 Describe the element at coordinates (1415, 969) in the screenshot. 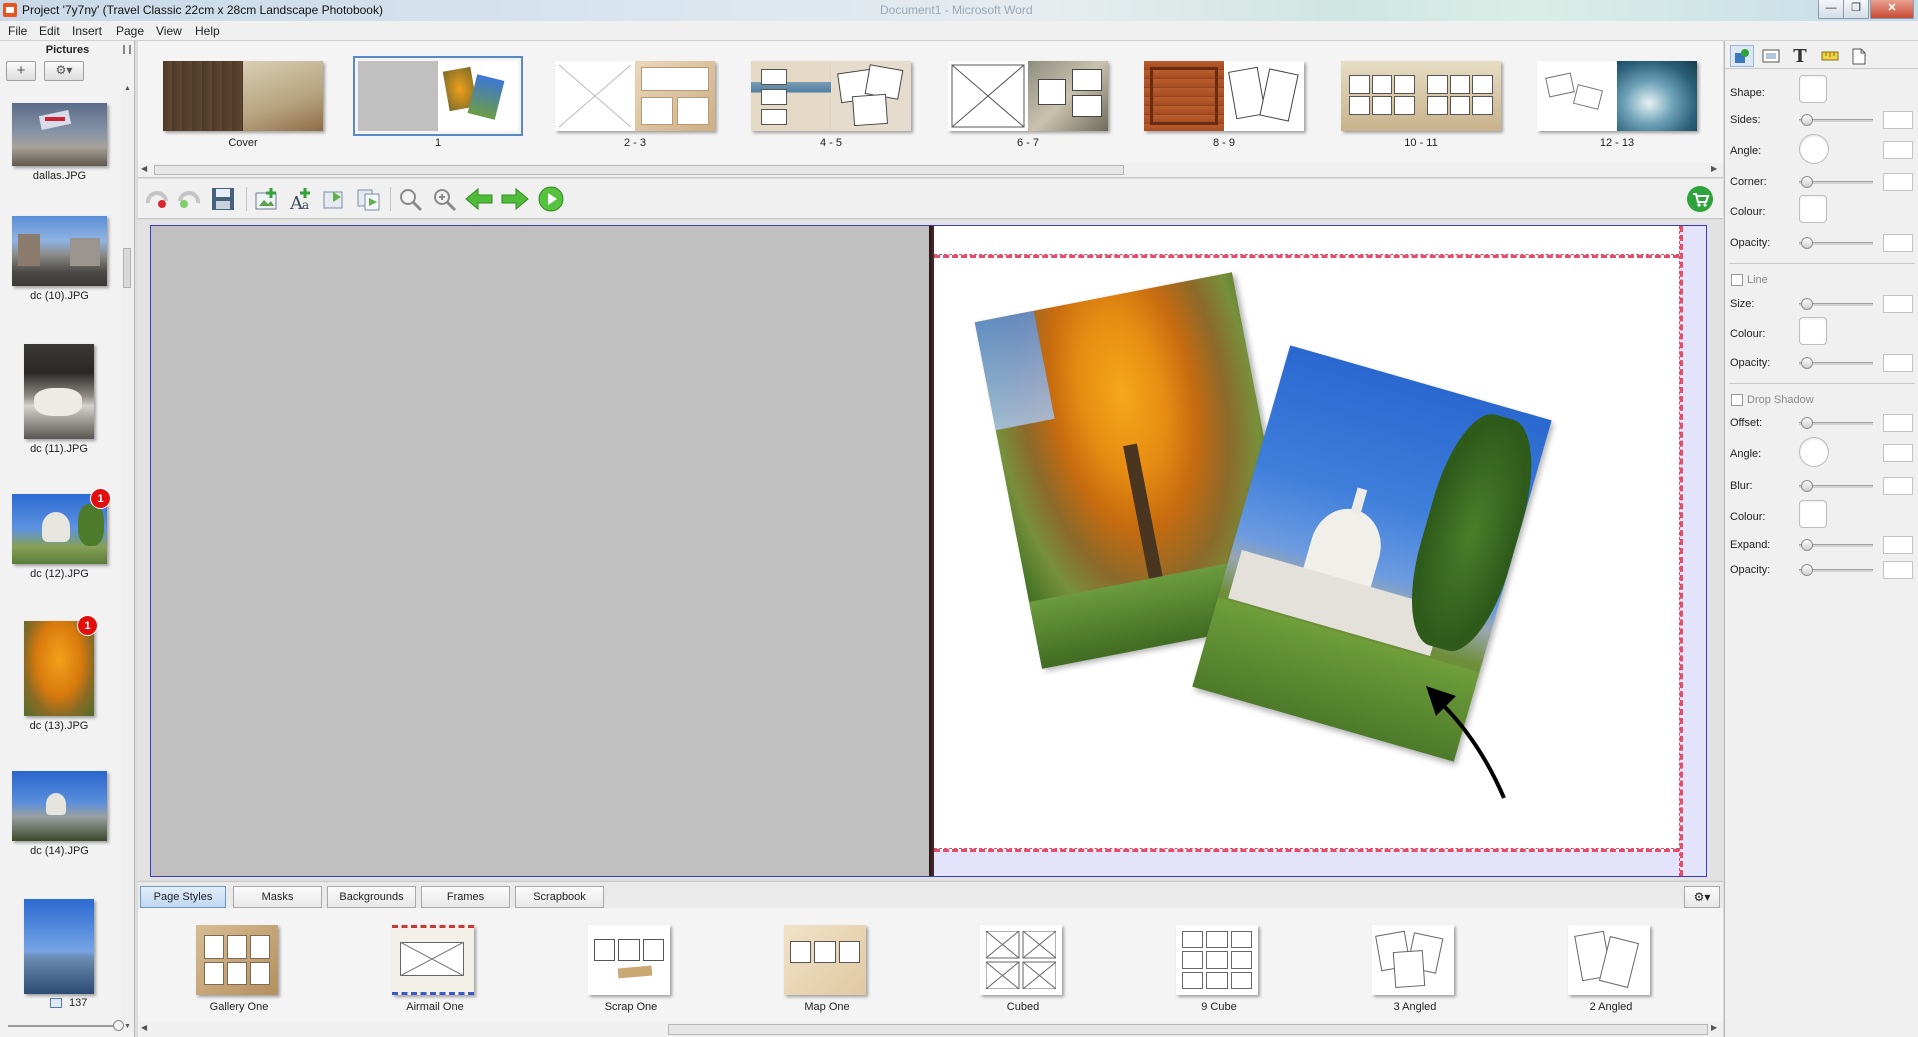

I see `style-3-angled: 3 Angled` at that location.